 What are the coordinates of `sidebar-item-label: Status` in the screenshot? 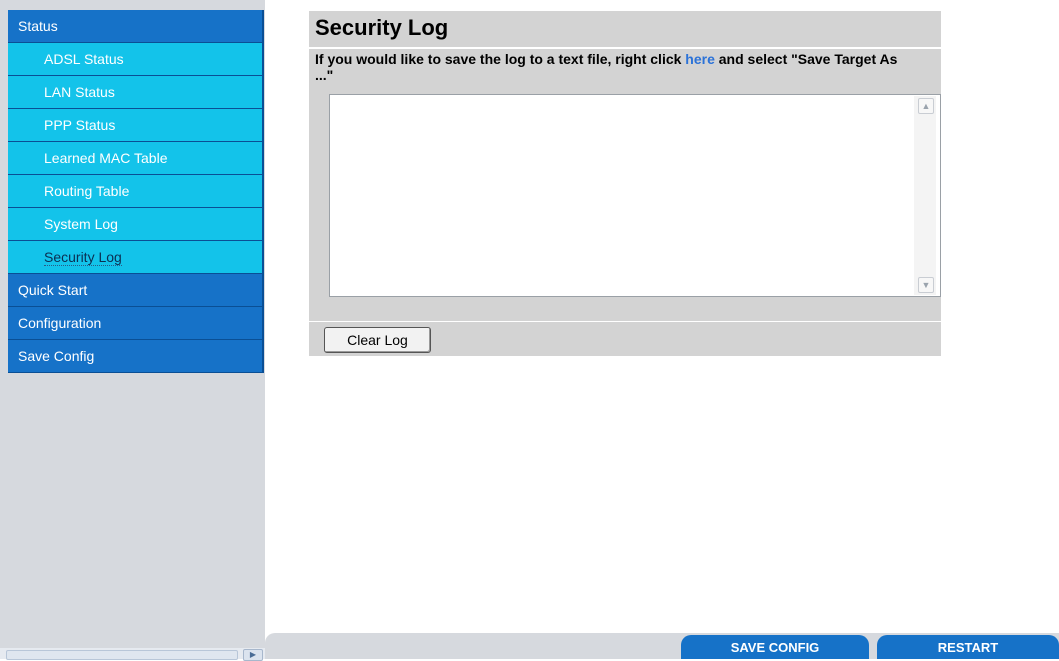 It's located at (38, 26).